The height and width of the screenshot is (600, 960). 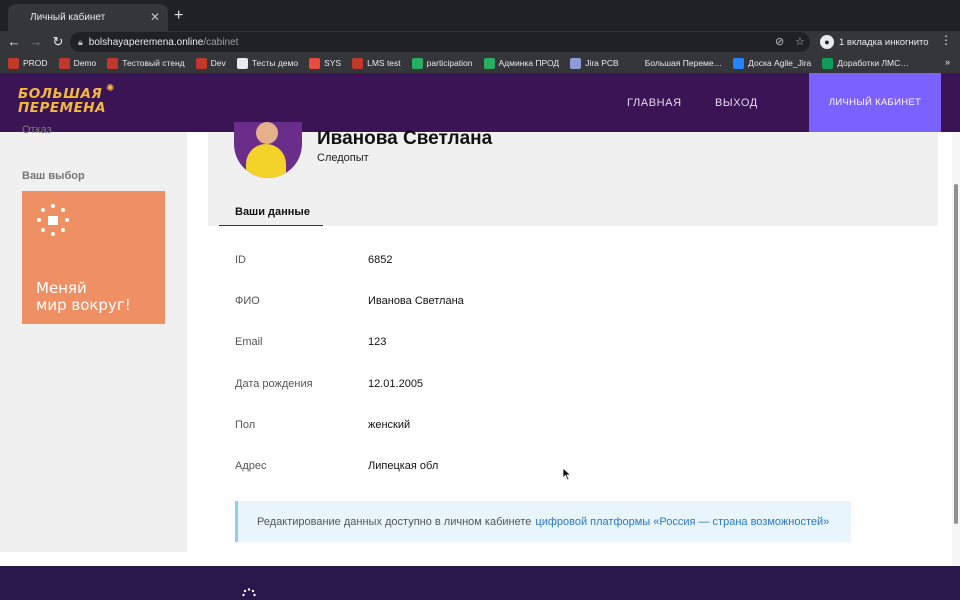 I want to click on page-scrollbar, so click(x=956, y=349).